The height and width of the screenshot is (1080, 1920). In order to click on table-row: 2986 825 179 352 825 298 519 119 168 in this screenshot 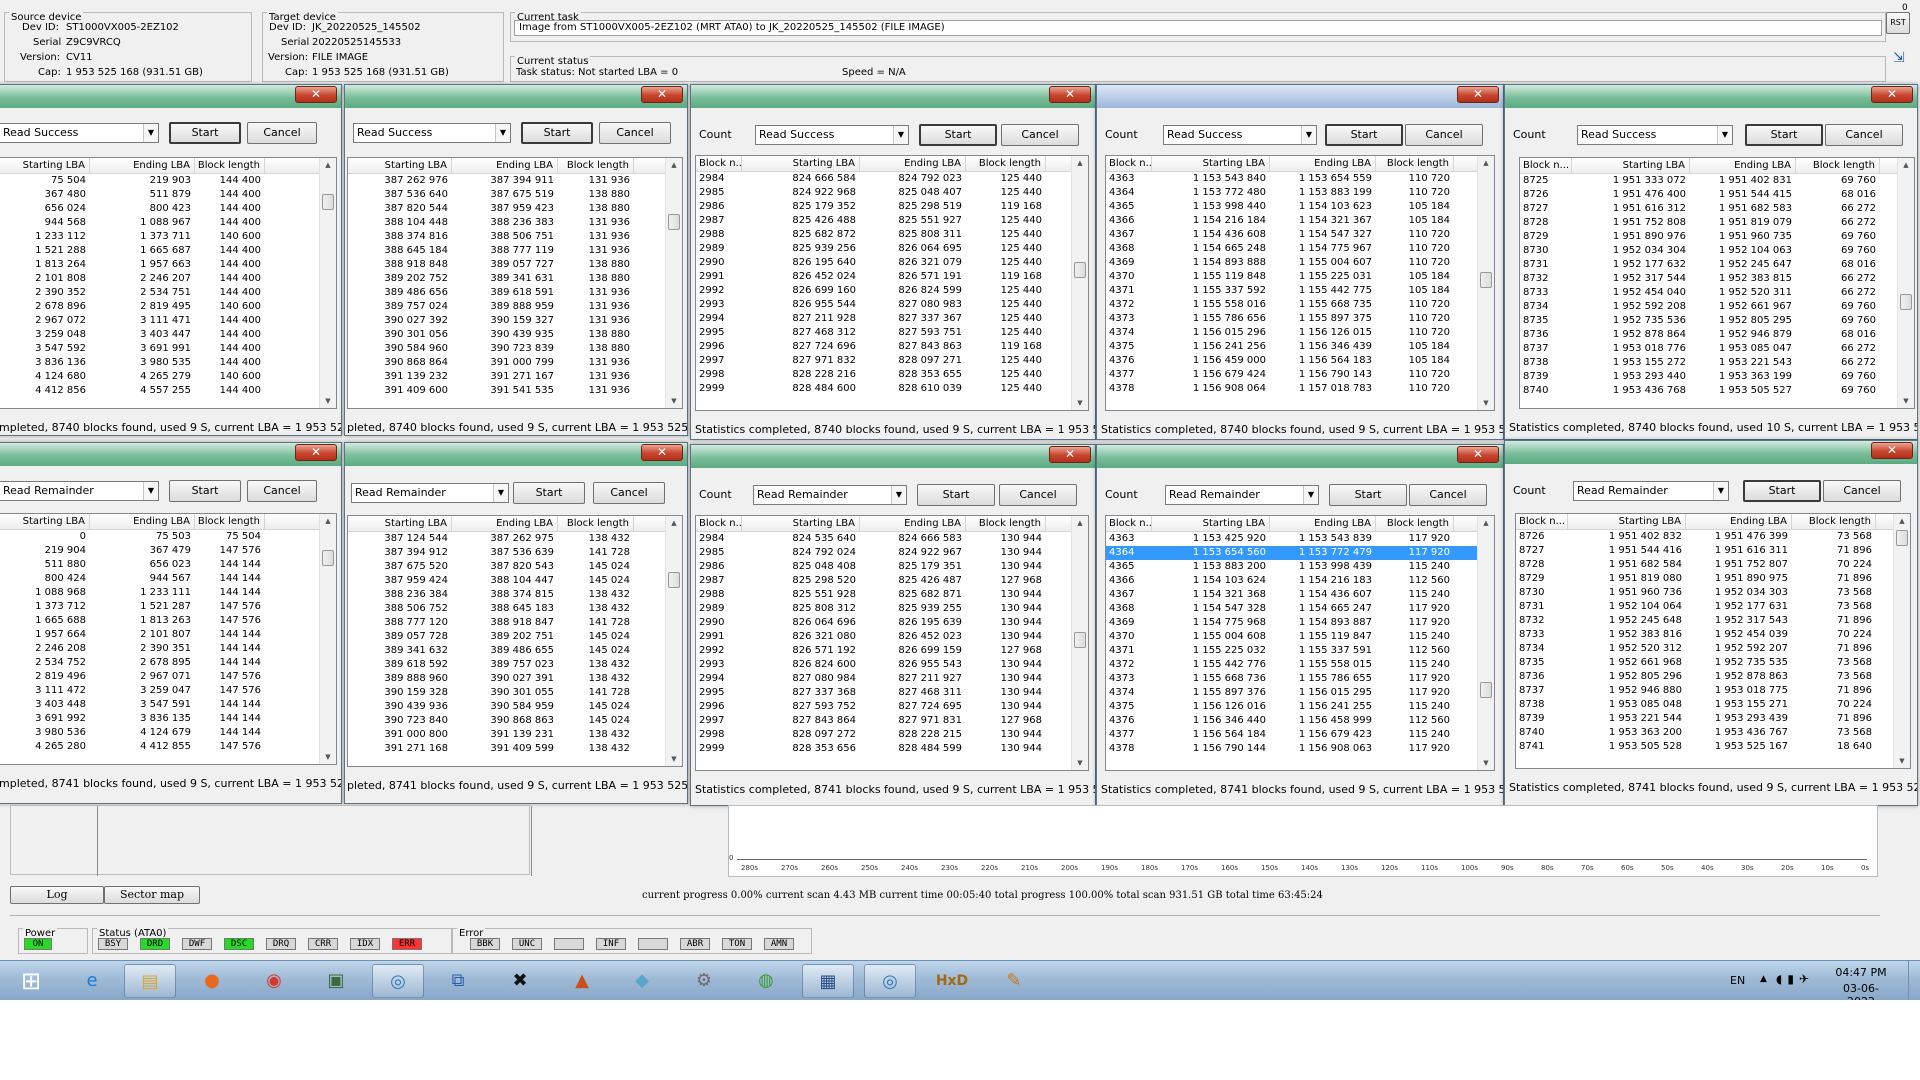, I will do `click(892, 207)`.